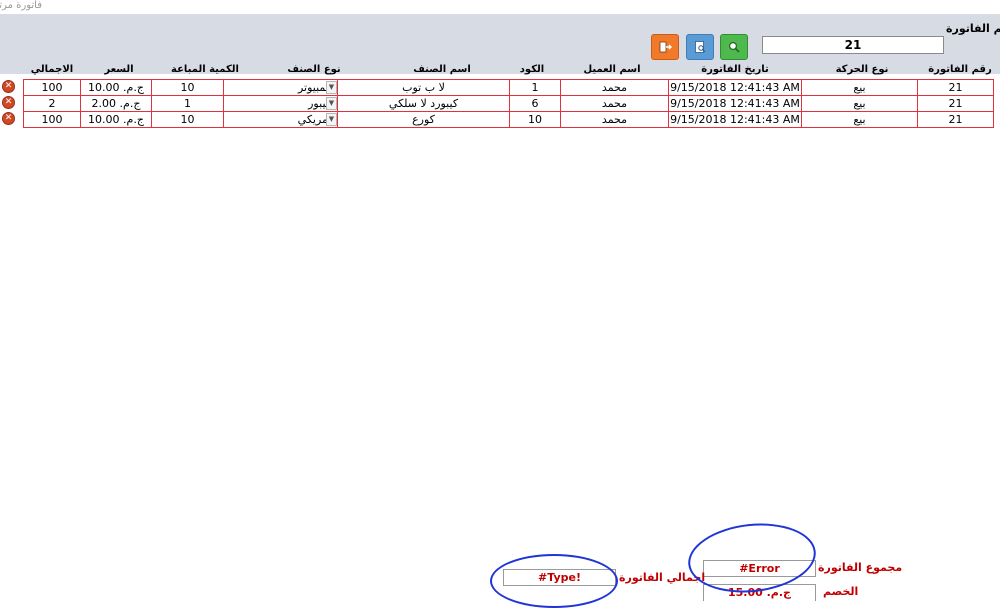 The image size is (1000, 609). Describe the element at coordinates (423, 87) in the screenshot. I see `cell-item-name: لا ب توب` at that location.